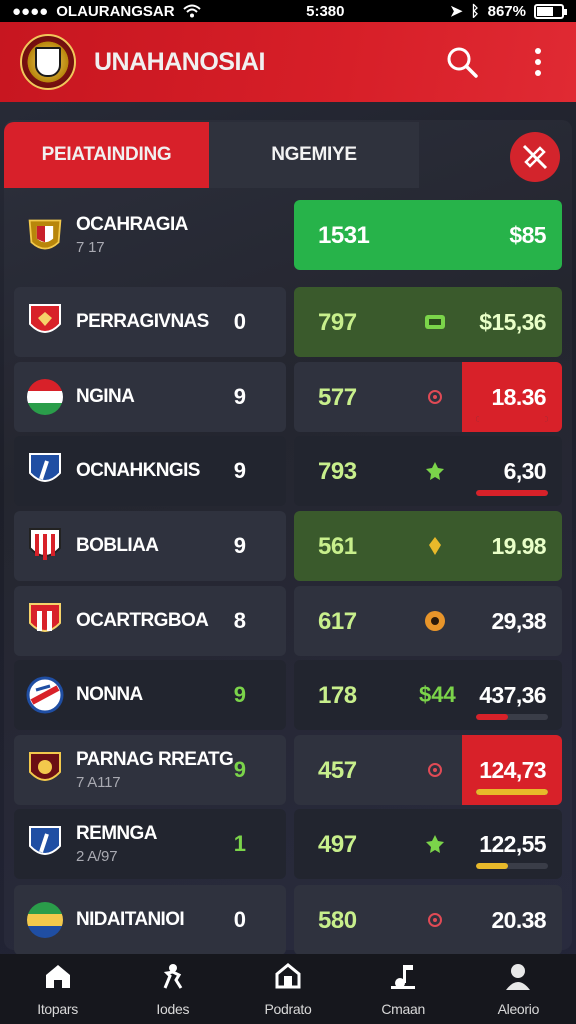  Describe the element at coordinates (337, 621) in the screenshot. I see `stat-count: 617` at that location.